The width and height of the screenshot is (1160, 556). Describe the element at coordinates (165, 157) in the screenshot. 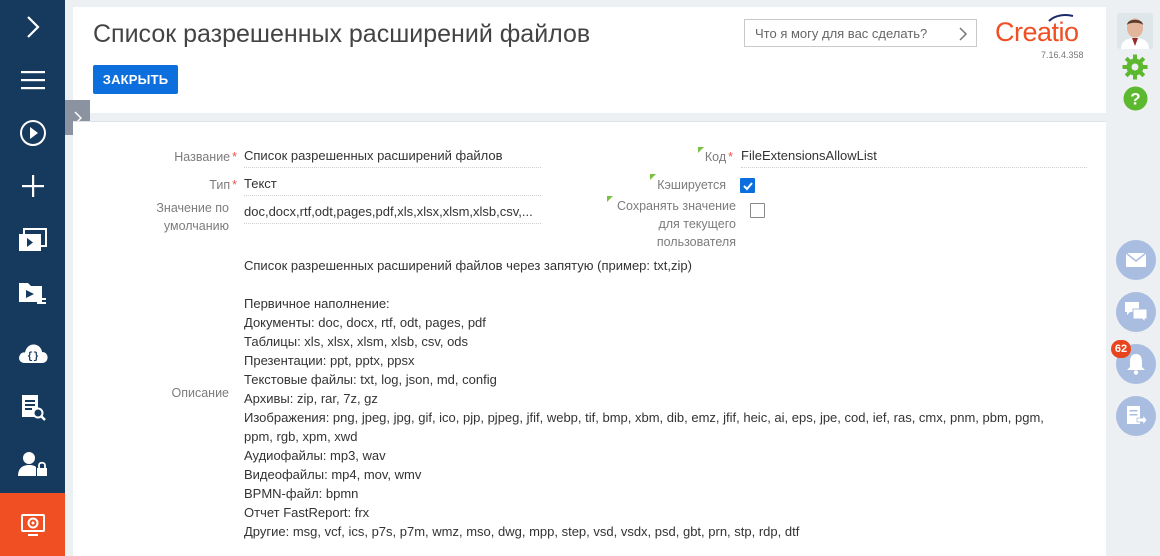

I see `name-label: Название *` at that location.